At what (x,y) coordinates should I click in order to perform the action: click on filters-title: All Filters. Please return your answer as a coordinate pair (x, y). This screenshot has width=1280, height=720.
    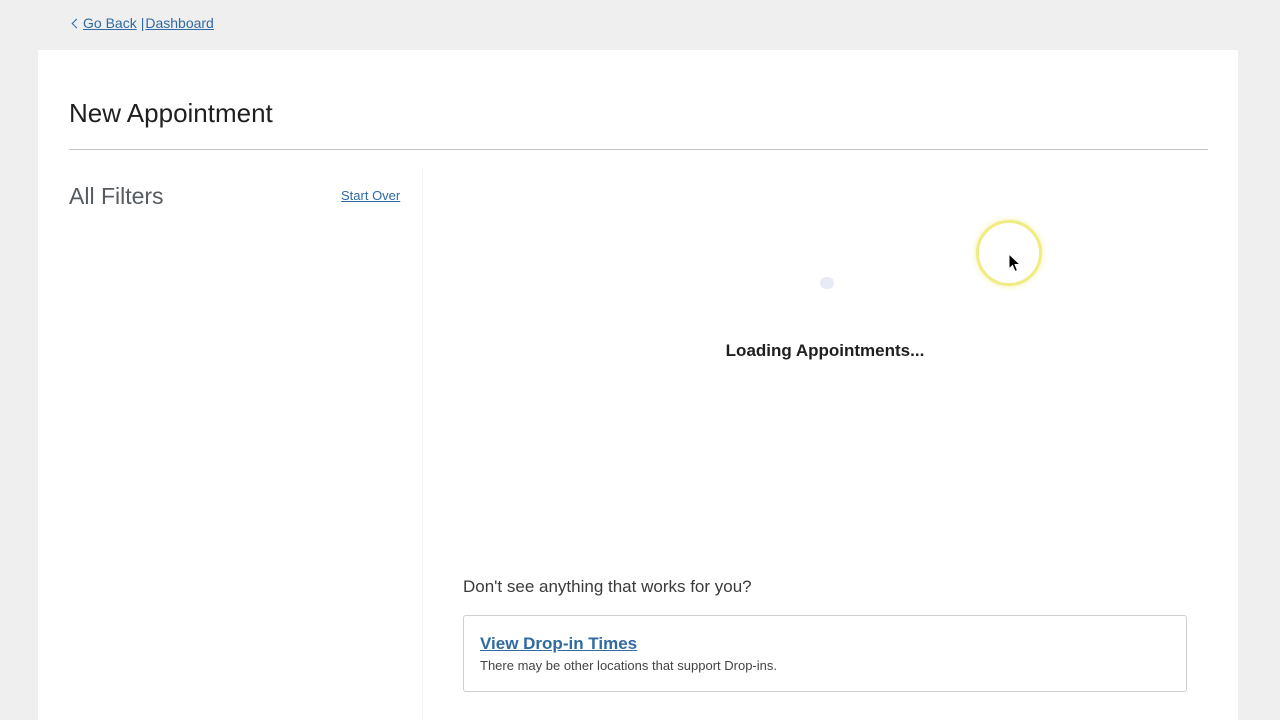
    Looking at the image, I should click on (116, 196).